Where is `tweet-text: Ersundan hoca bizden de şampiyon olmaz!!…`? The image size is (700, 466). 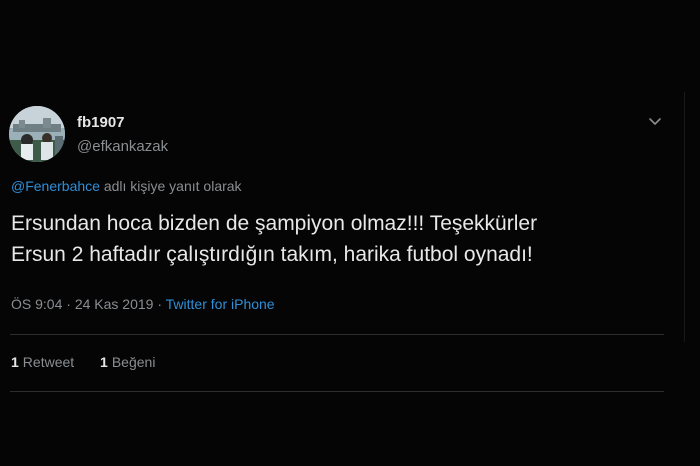
tweet-text: Ersundan hoca bizden de şampiyon olmaz!!… is located at coordinates (346, 239).